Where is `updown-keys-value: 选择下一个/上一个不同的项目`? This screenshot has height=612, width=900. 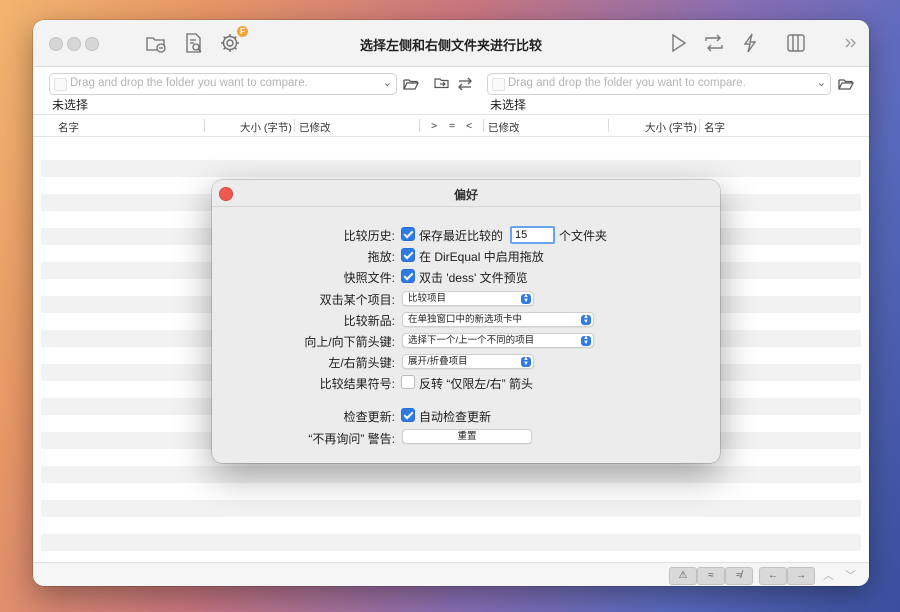
updown-keys-value: 选择下一个/上一个不同的项目 is located at coordinates (471, 340).